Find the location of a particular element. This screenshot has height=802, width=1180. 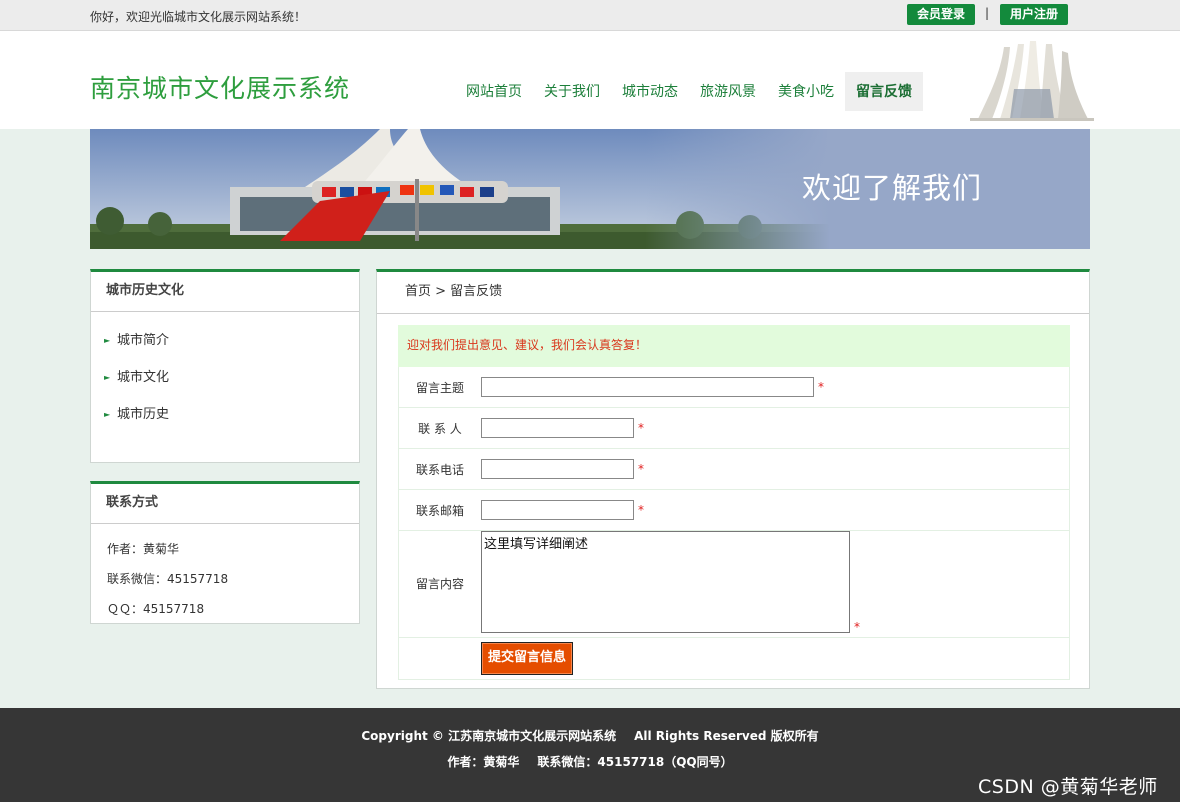

form-row-phone: 联系电话 * is located at coordinates (734, 469).